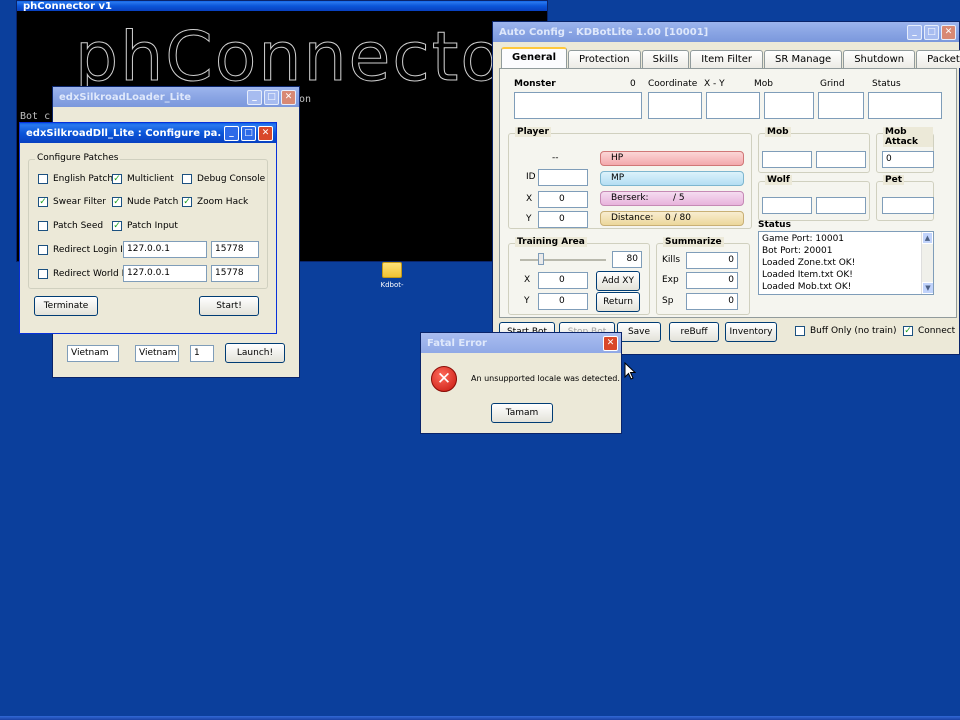 The width and height of the screenshot is (960, 720). Describe the element at coordinates (235, 273) in the screenshot. I see `world-port-field: 15778` at that location.